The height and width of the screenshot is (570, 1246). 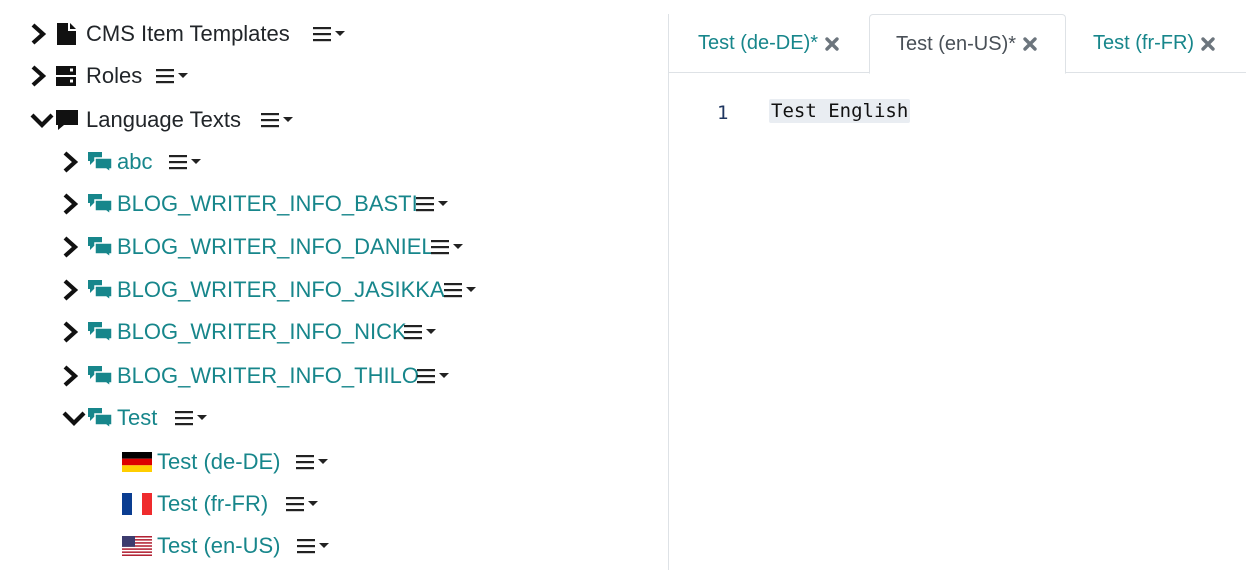 I want to click on server-icon, so click(x=66, y=76).